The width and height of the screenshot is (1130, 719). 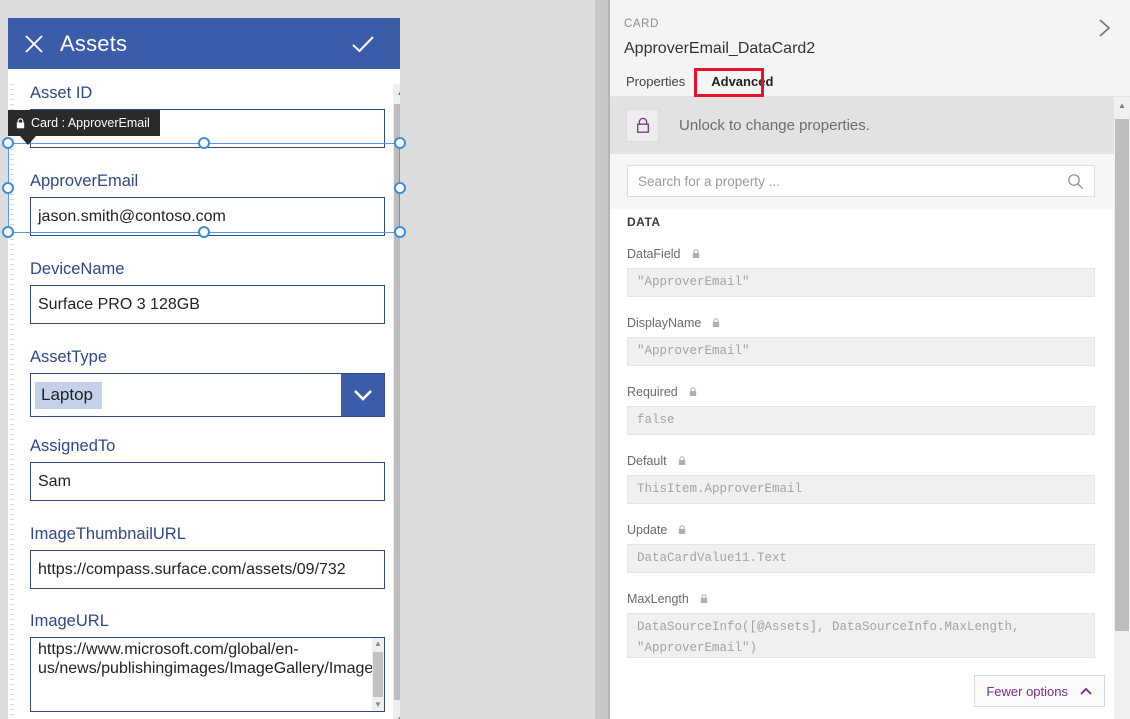 I want to click on resize-handle-bottom-center, so click(x=204, y=232).